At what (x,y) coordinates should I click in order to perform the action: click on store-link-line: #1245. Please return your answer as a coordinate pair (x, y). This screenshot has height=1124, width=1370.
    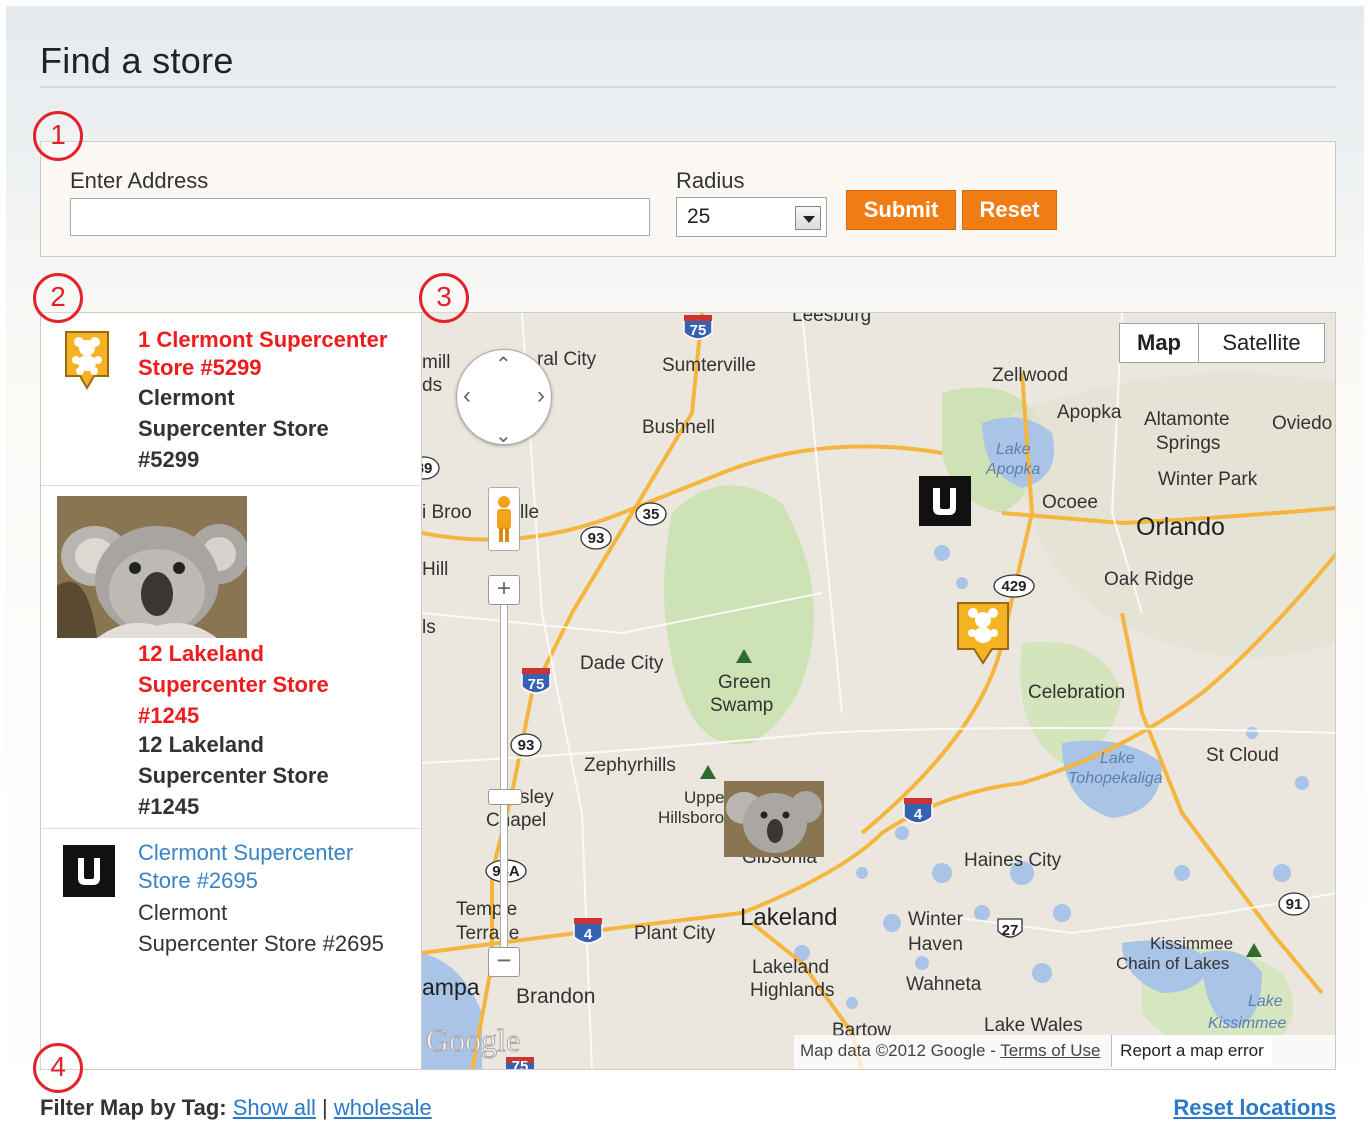
    Looking at the image, I should click on (233, 715).